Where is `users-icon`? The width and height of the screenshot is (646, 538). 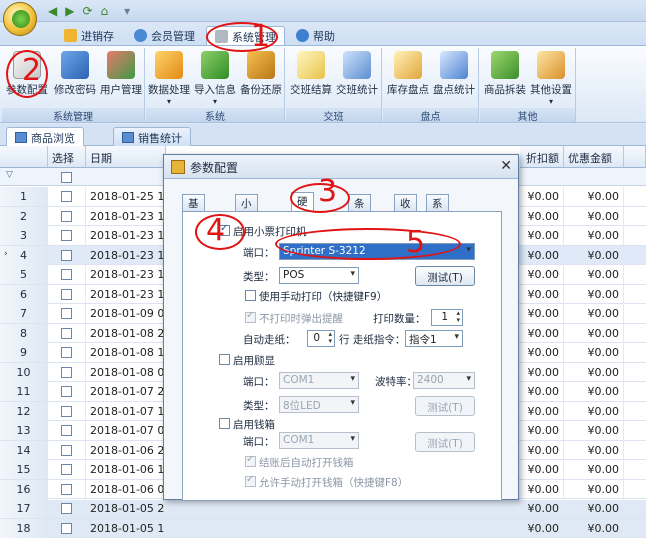
users-icon is located at coordinates (121, 65).